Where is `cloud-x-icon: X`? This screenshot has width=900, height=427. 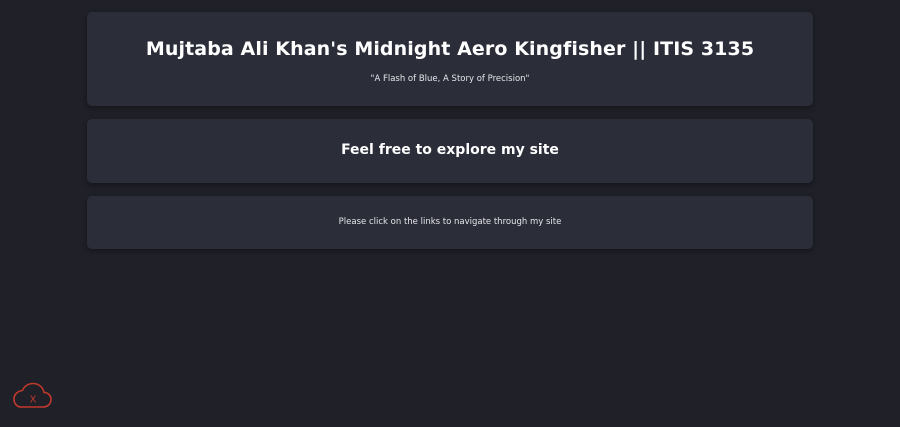 cloud-x-icon: X is located at coordinates (32, 395).